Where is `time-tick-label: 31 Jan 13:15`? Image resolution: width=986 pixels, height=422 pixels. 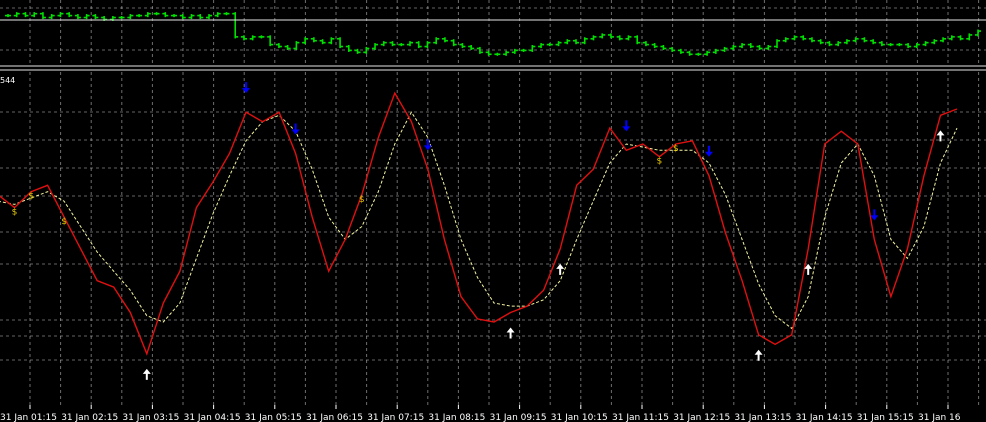 time-tick-label: 31 Jan 13:15 is located at coordinates (762, 417).